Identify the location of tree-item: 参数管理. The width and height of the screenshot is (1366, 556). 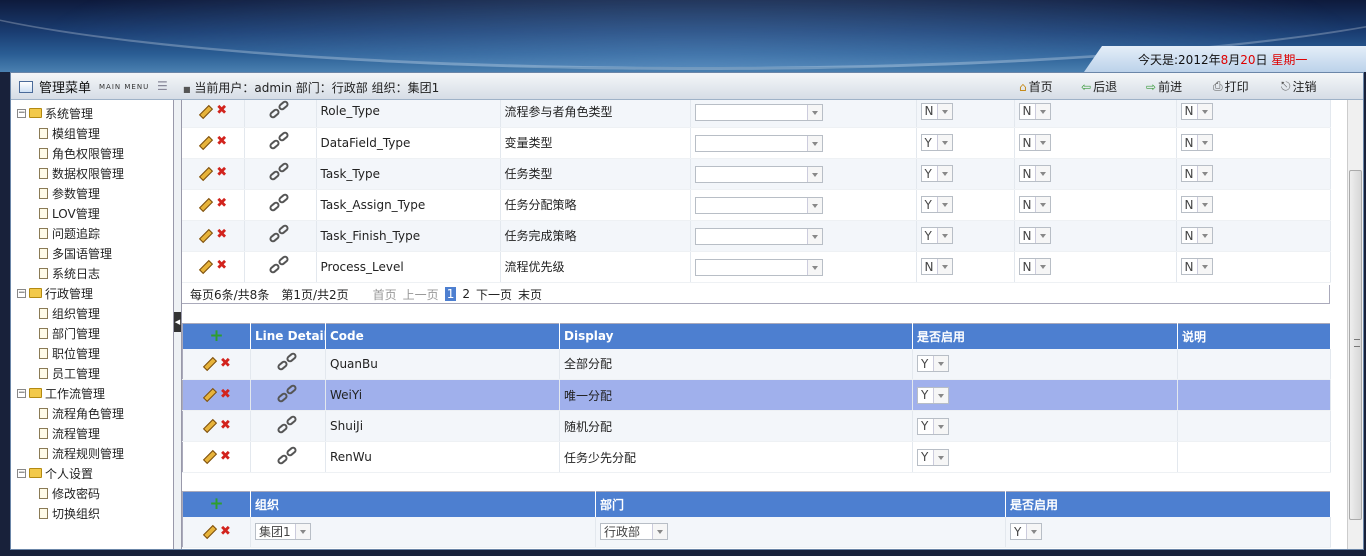
(69, 193).